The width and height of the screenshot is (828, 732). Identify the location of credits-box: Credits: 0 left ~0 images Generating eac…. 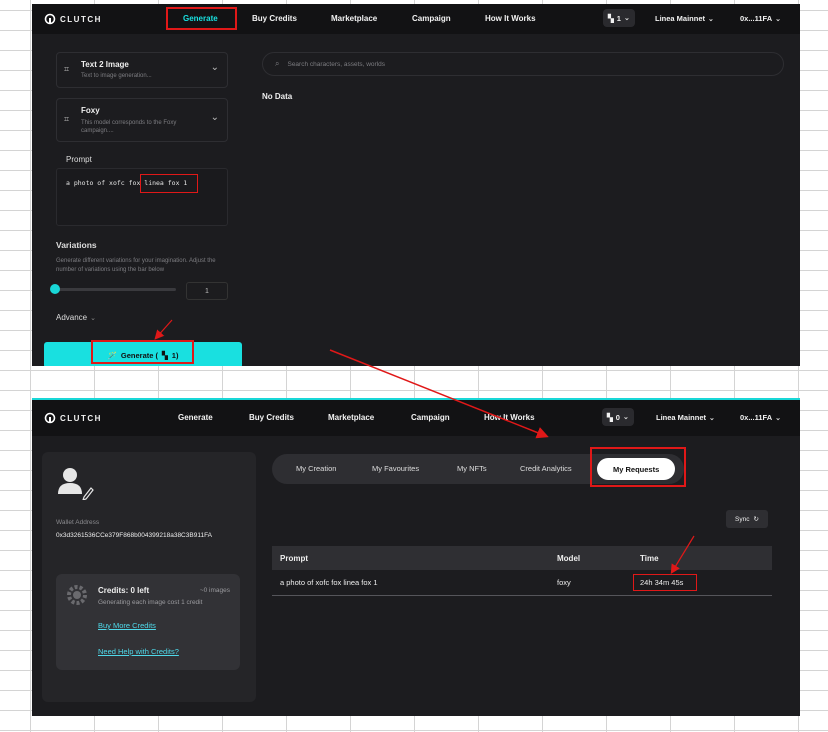
(148, 622).